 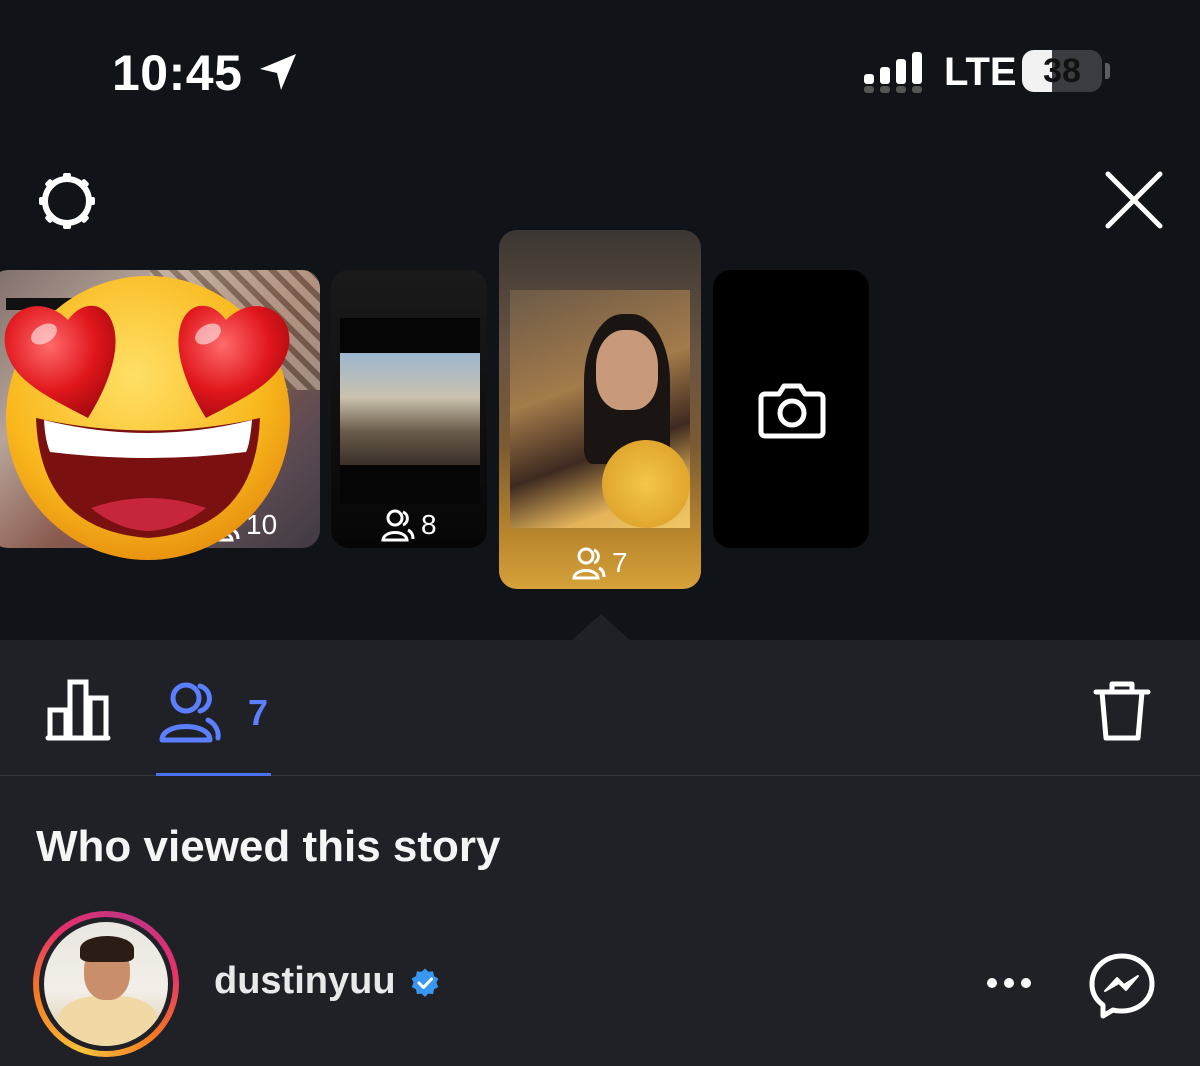 I want to click on add-story-camera, so click(x=791, y=409).